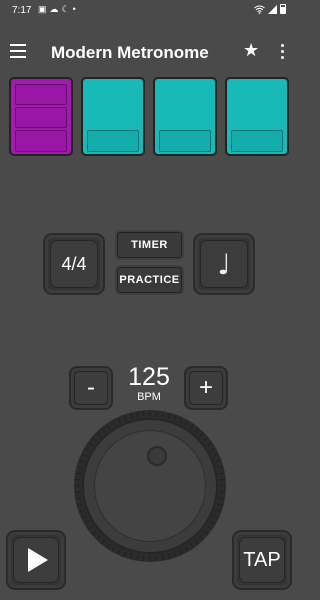  I want to click on minus-label: -, so click(91, 387).